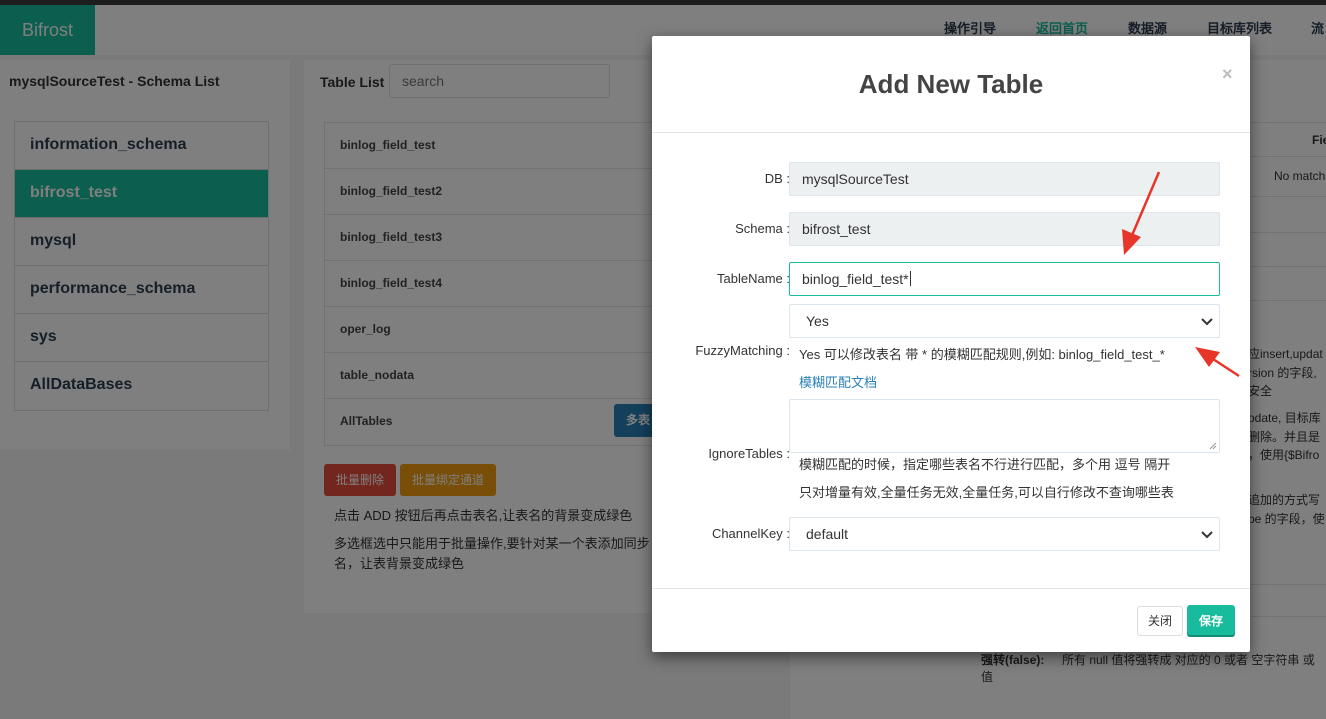 This screenshot has height=719, width=1326. I want to click on ignore-tables-textarea, so click(1004, 426).